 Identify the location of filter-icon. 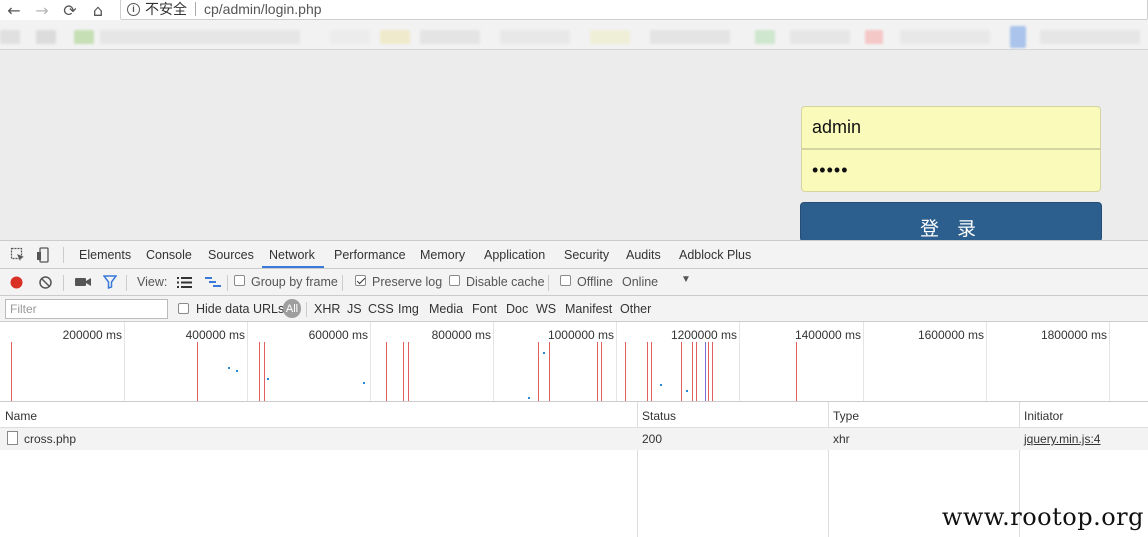
(110, 282).